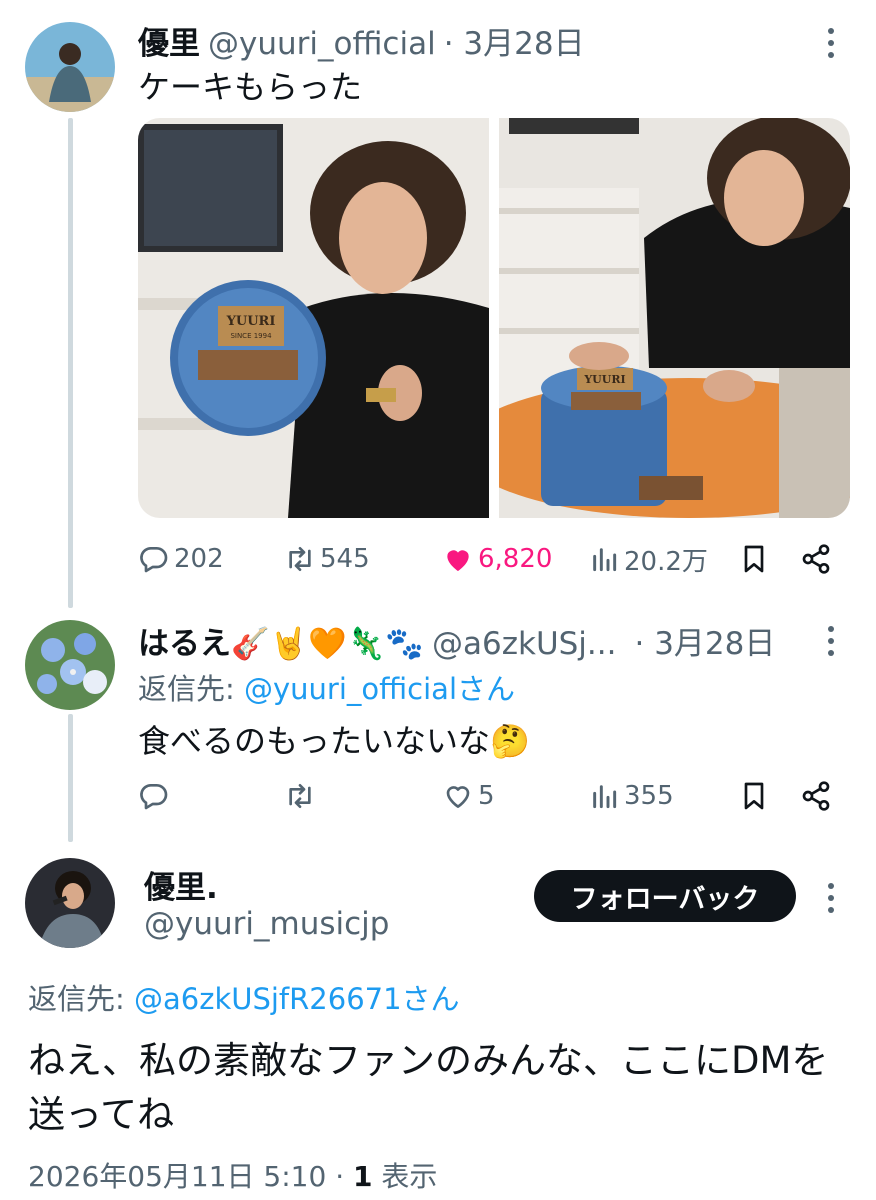 The height and width of the screenshot is (1200, 876). I want to click on mention-link: @a6zkUSjfR26671さん, so click(297, 999).